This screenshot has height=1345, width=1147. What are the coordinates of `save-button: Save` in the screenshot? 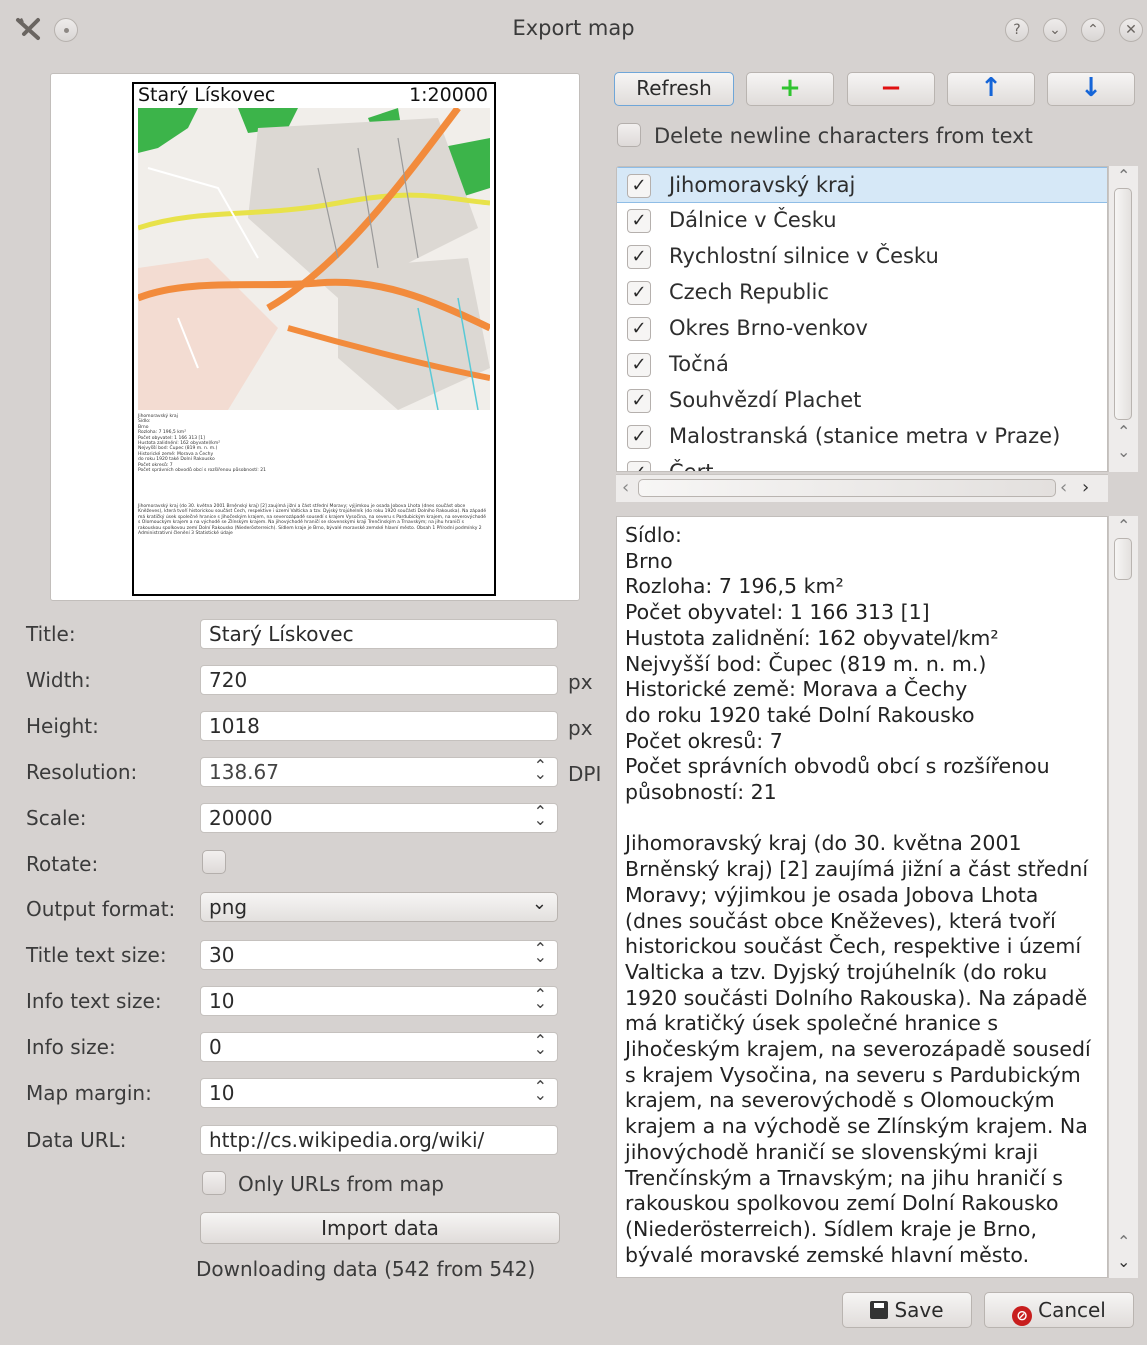 It's located at (907, 1310).